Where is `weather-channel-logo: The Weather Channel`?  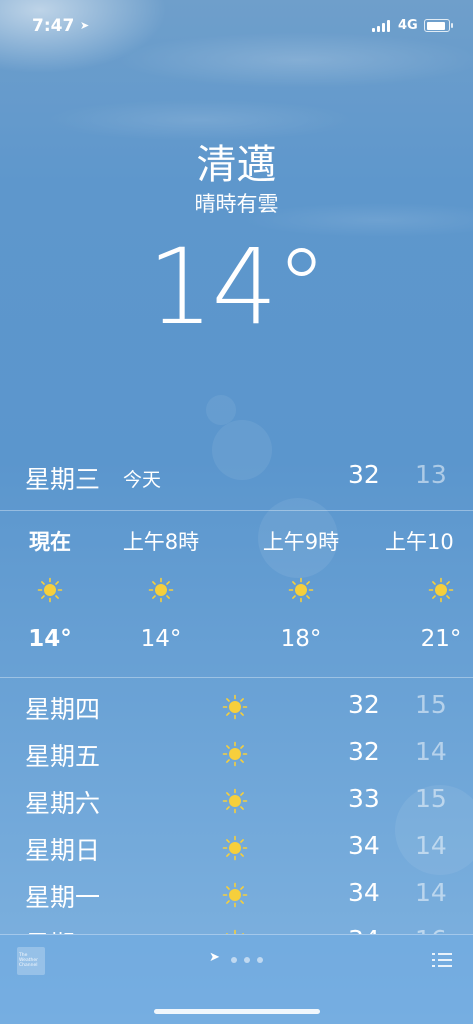
weather-channel-logo: The Weather Channel is located at coordinates (31, 961).